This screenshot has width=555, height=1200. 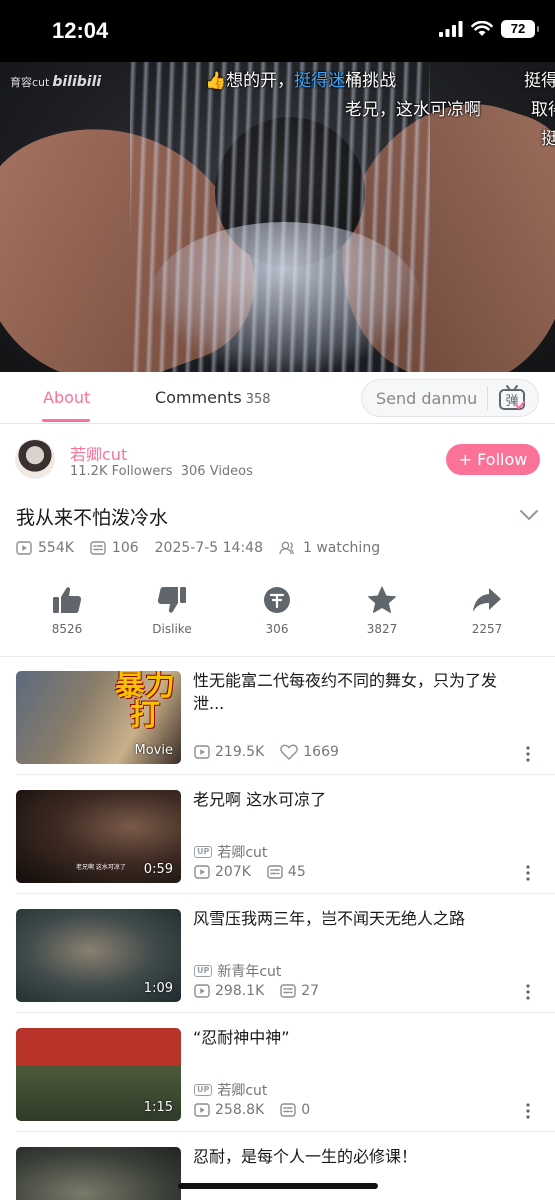 What do you see at coordinates (80, 30) in the screenshot?
I see `status-time: 12:04` at bounding box center [80, 30].